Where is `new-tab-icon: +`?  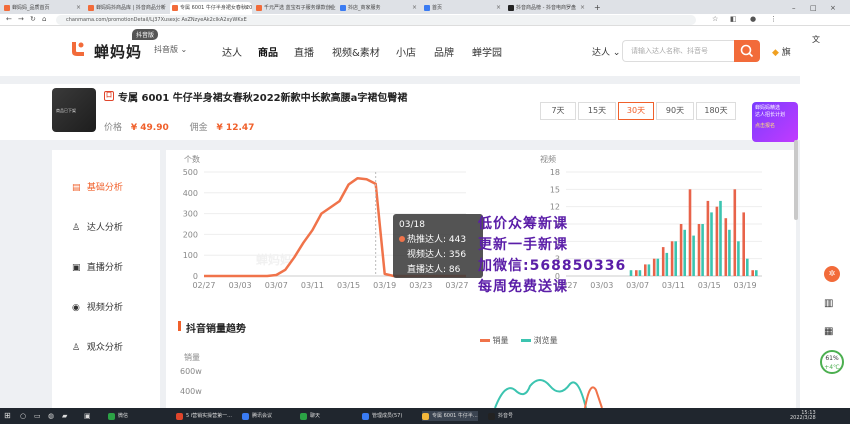 new-tab-icon: + is located at coordinates (598, 8).